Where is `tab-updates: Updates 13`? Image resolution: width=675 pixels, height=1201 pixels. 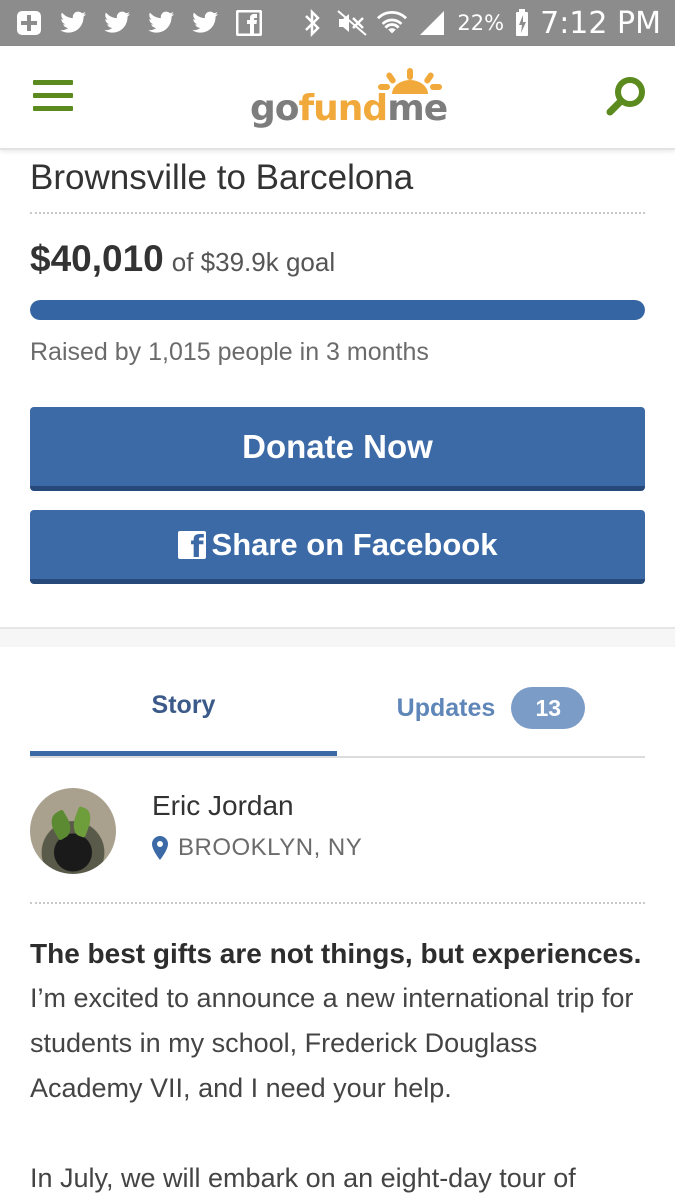
tab-updates: Updates 13 is located at coordinates (491, 708).